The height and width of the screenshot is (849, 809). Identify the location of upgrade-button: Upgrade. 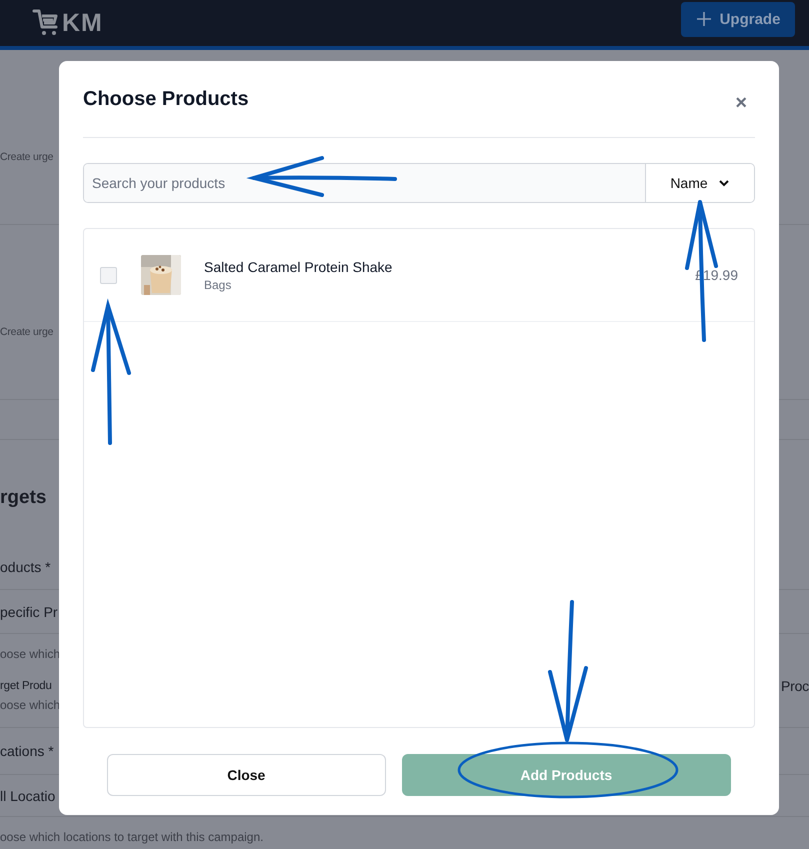
(738, 19).